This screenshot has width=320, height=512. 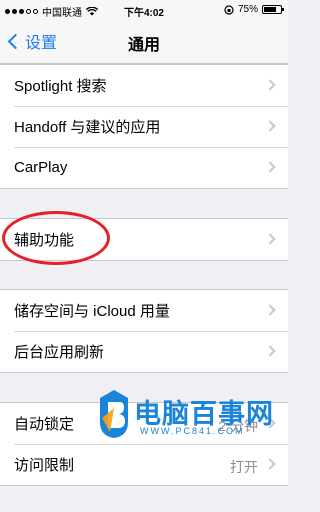 I want to click on settings-row-spotlight: Spotlight 搜索, so click(x=144, y=85).